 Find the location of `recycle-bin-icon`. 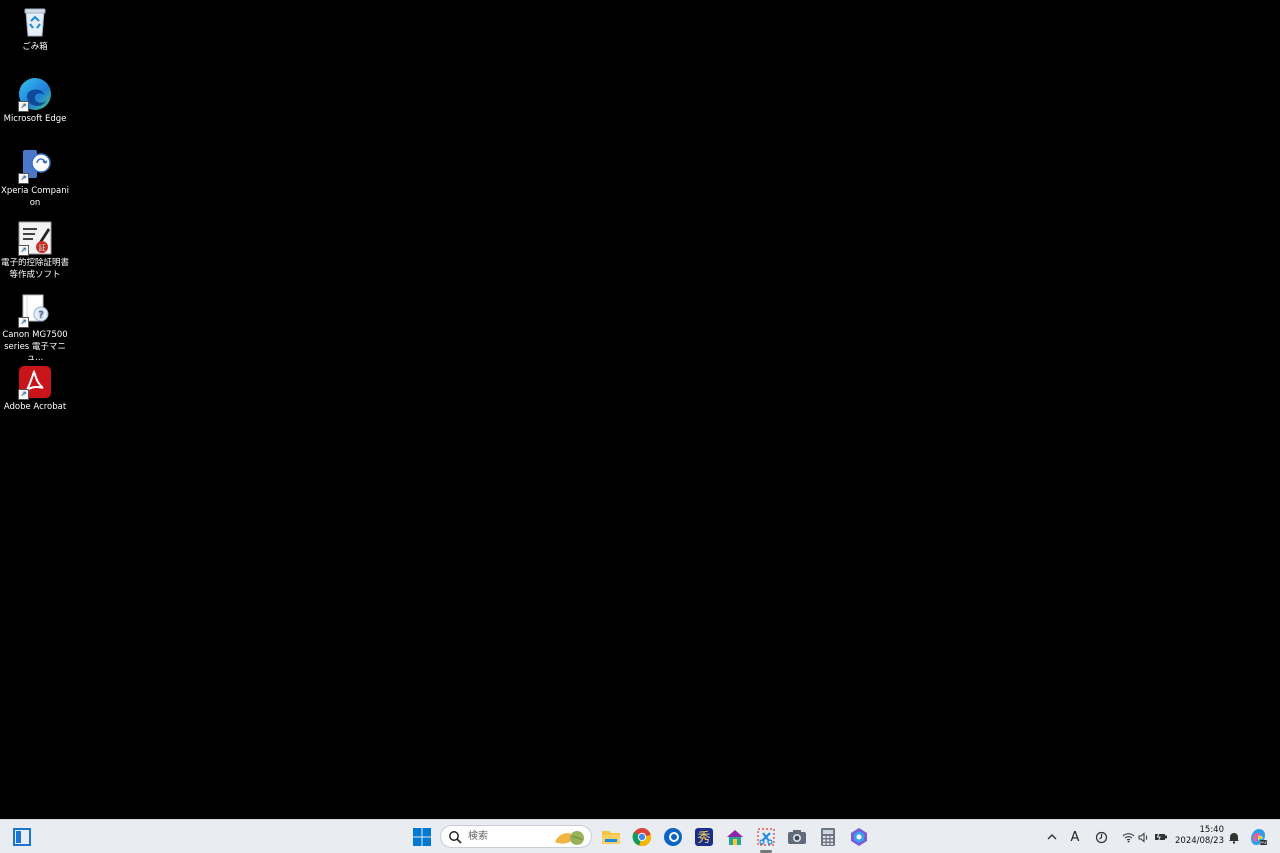

recycle-bin-icon is located at coordinates (35, 22).